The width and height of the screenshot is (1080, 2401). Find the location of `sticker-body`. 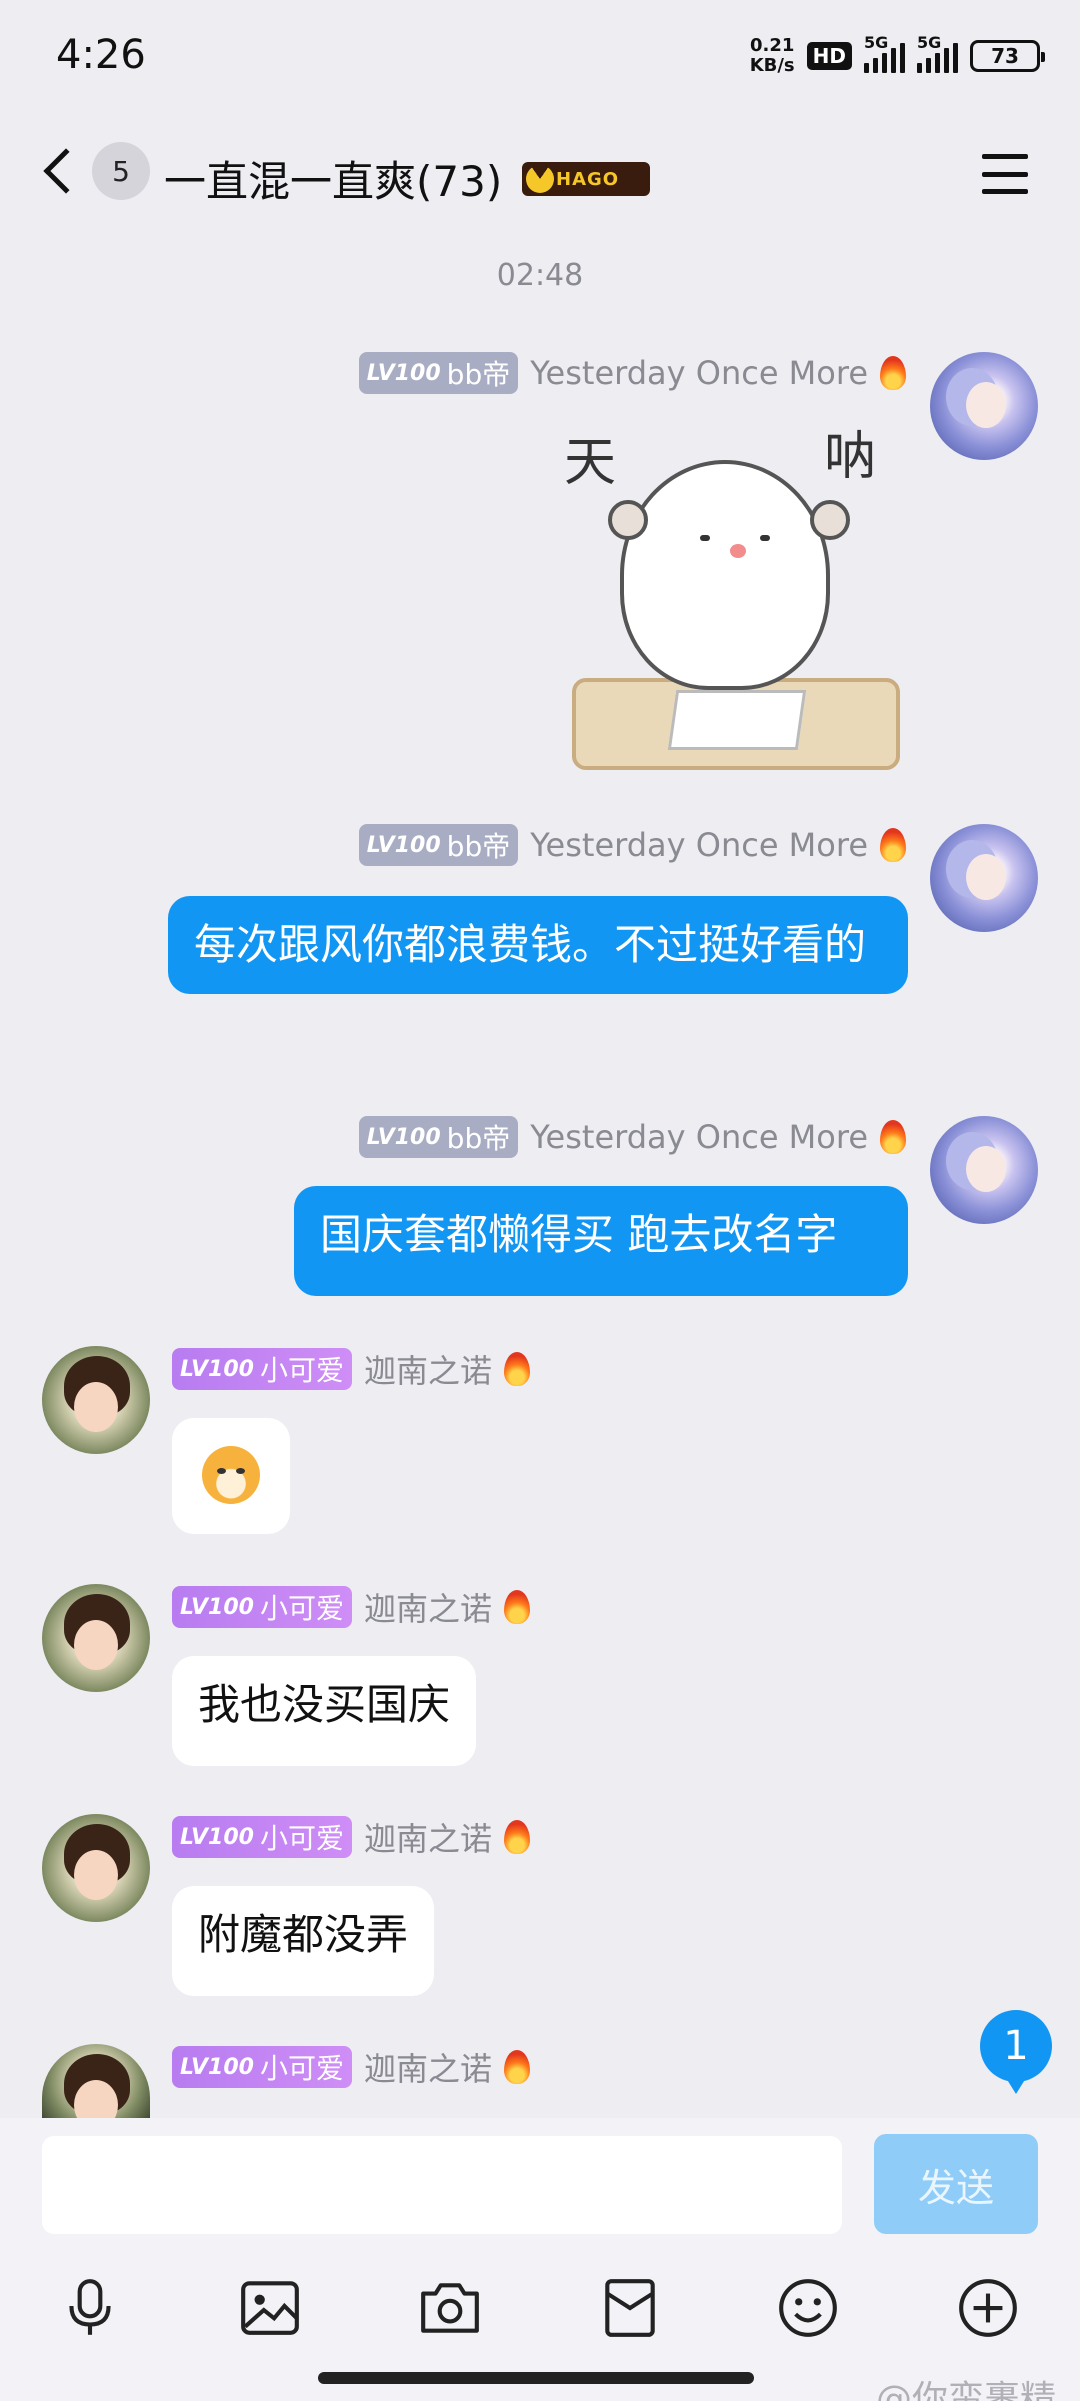

sticker-body is located at coordinates (725, 575).